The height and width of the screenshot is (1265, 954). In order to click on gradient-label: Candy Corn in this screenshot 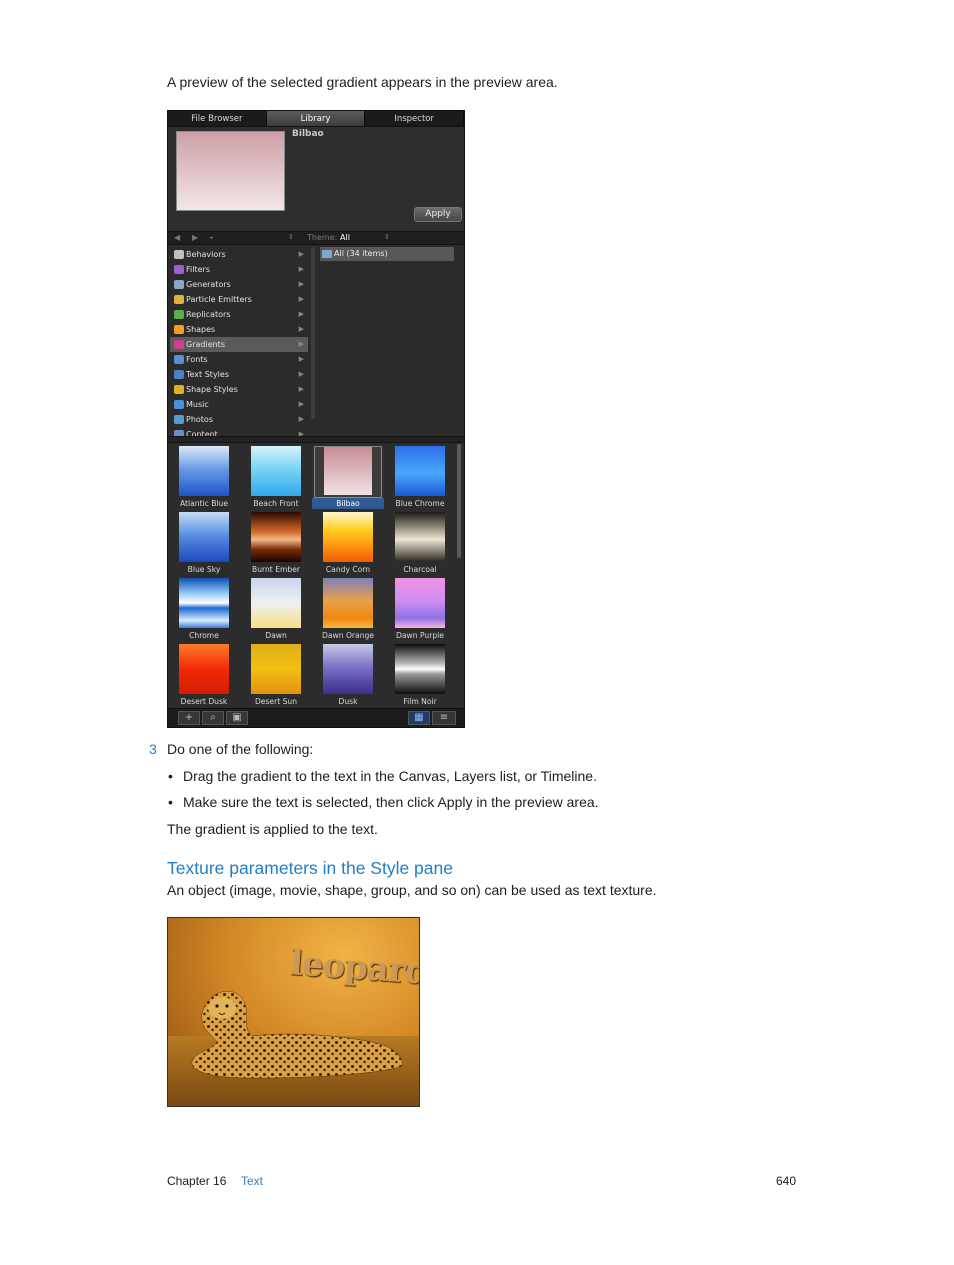, I will do `click(348, 569)`.